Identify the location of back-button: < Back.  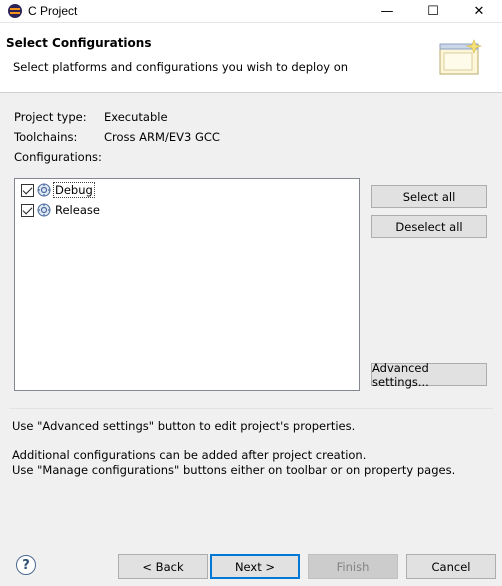
(163, 566).